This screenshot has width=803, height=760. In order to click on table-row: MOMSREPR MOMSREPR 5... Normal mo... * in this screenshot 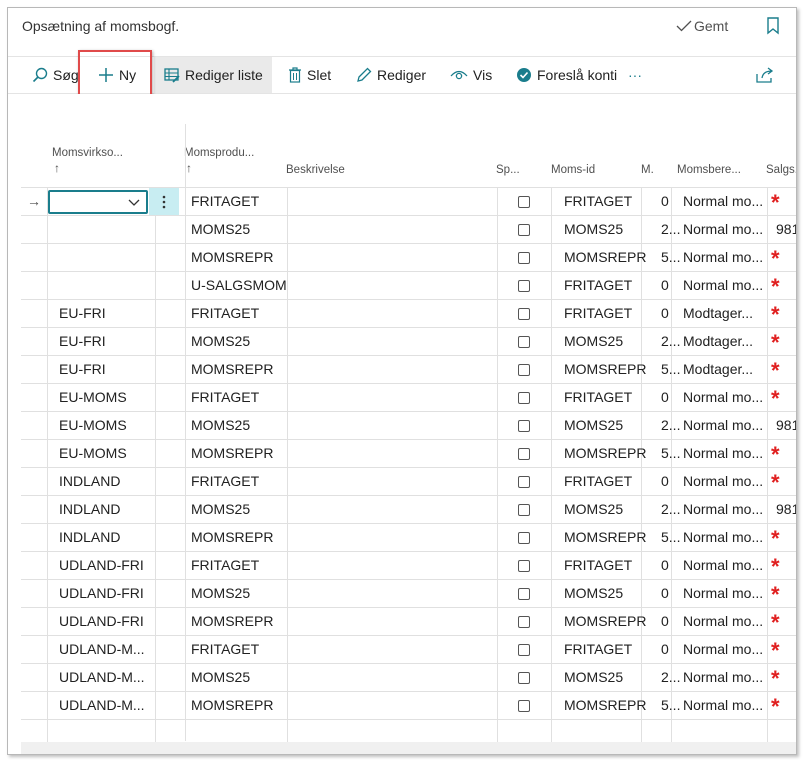, I will do `click(408, 257)`.